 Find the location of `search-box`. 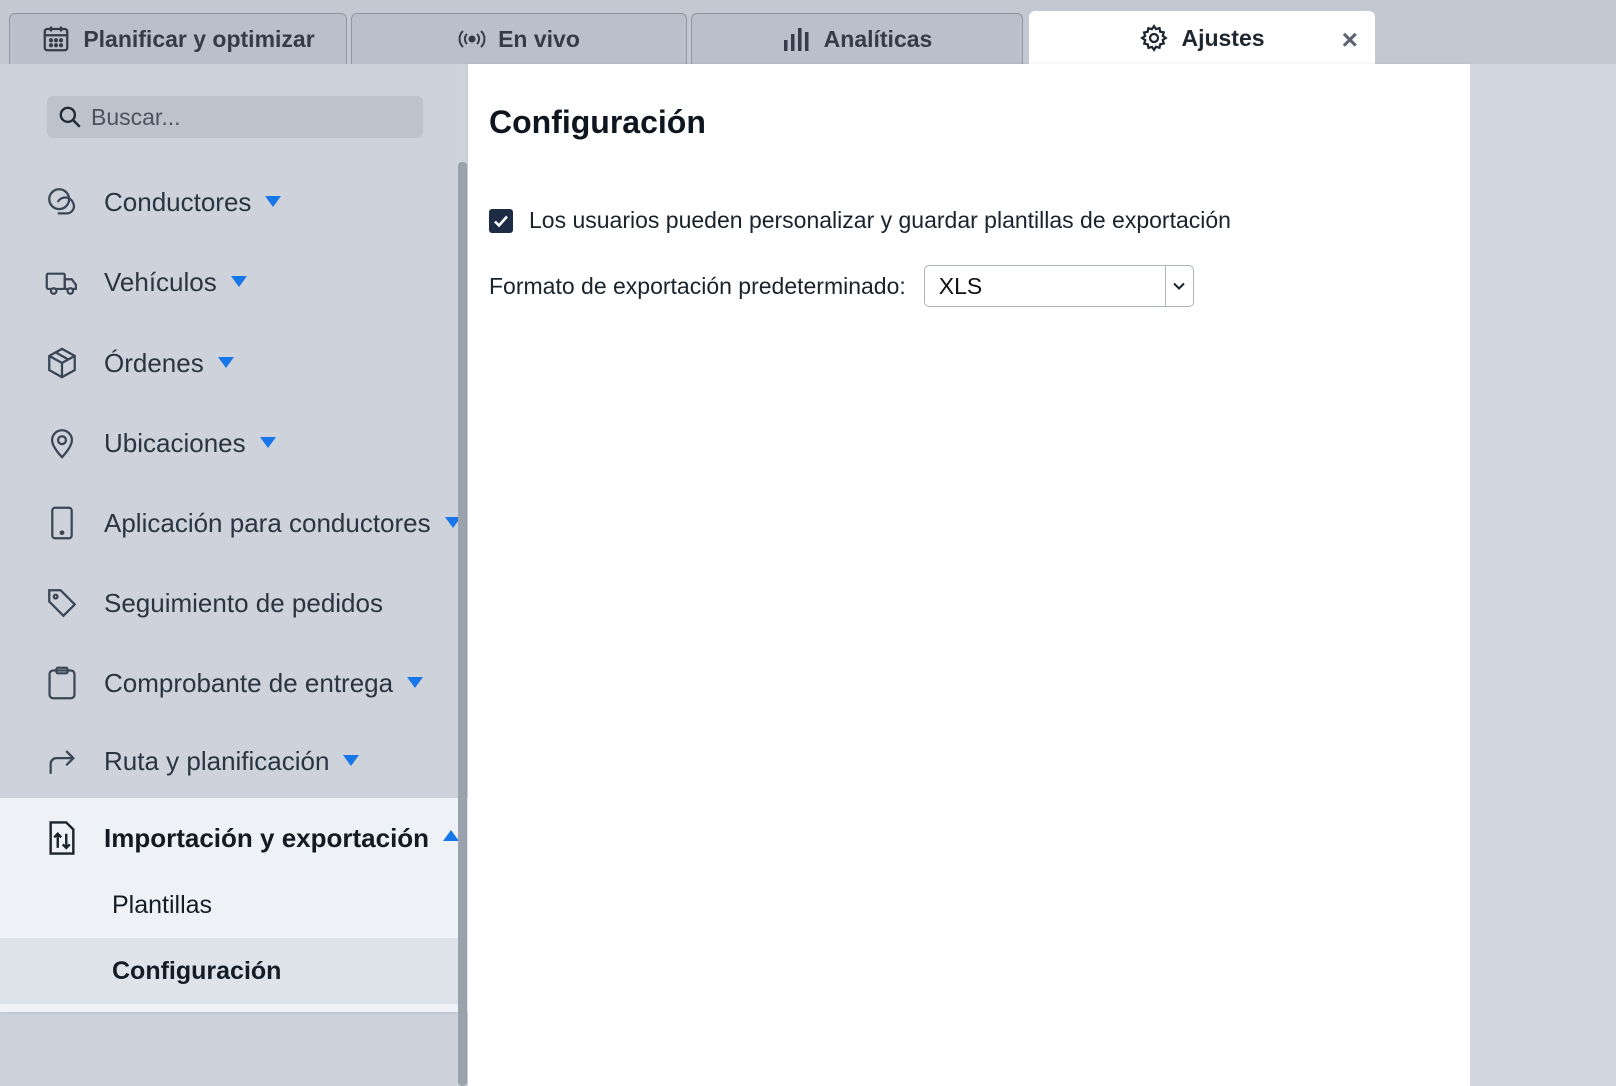

search-box is located at coordinates (235, 117).